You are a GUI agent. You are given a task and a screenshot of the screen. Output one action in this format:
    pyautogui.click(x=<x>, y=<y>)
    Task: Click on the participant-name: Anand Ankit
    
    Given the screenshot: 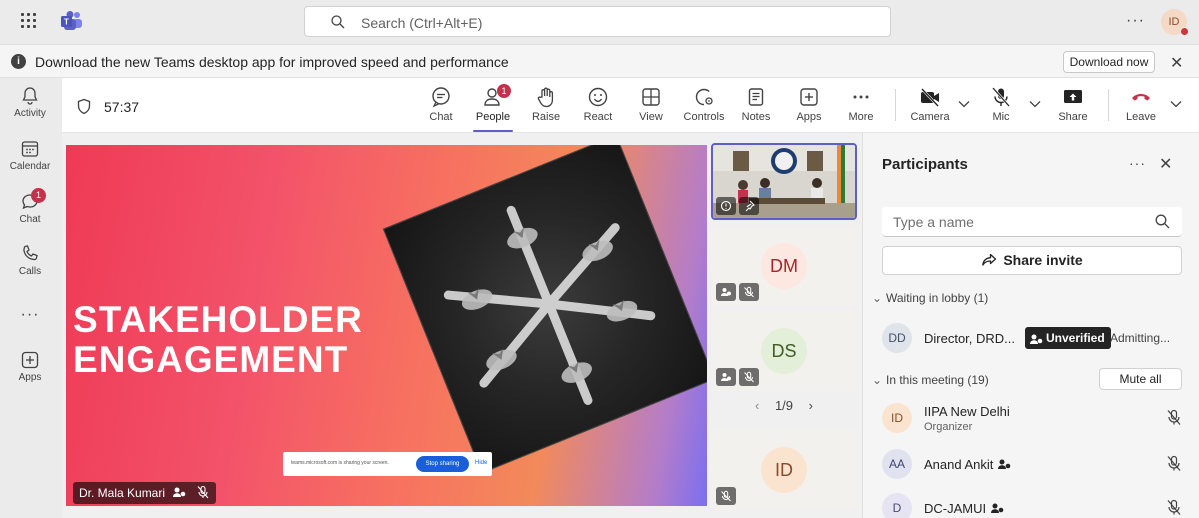 What is the action you would take?
    pyautogui.click(x=967, y=464)
    